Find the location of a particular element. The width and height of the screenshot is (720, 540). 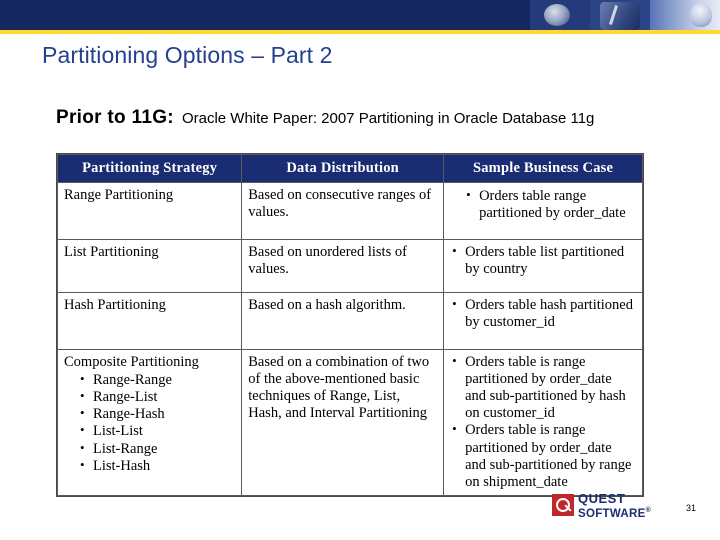

cell-strategy-composite-title: Composite Partitioning is located at coordinates (131, 362).